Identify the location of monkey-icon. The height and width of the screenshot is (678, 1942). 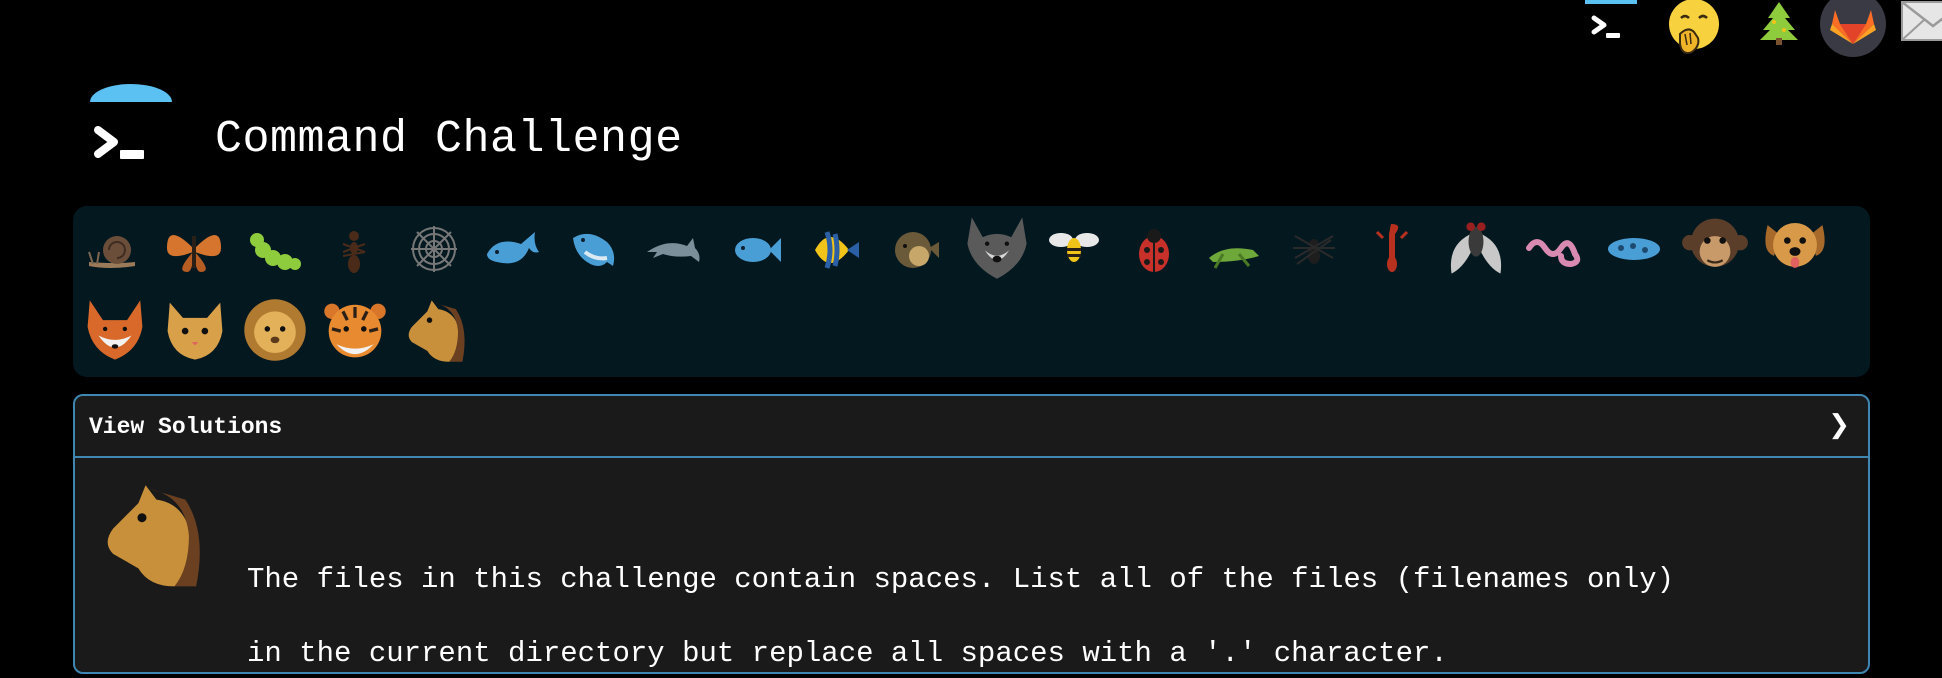
(1715, 246).